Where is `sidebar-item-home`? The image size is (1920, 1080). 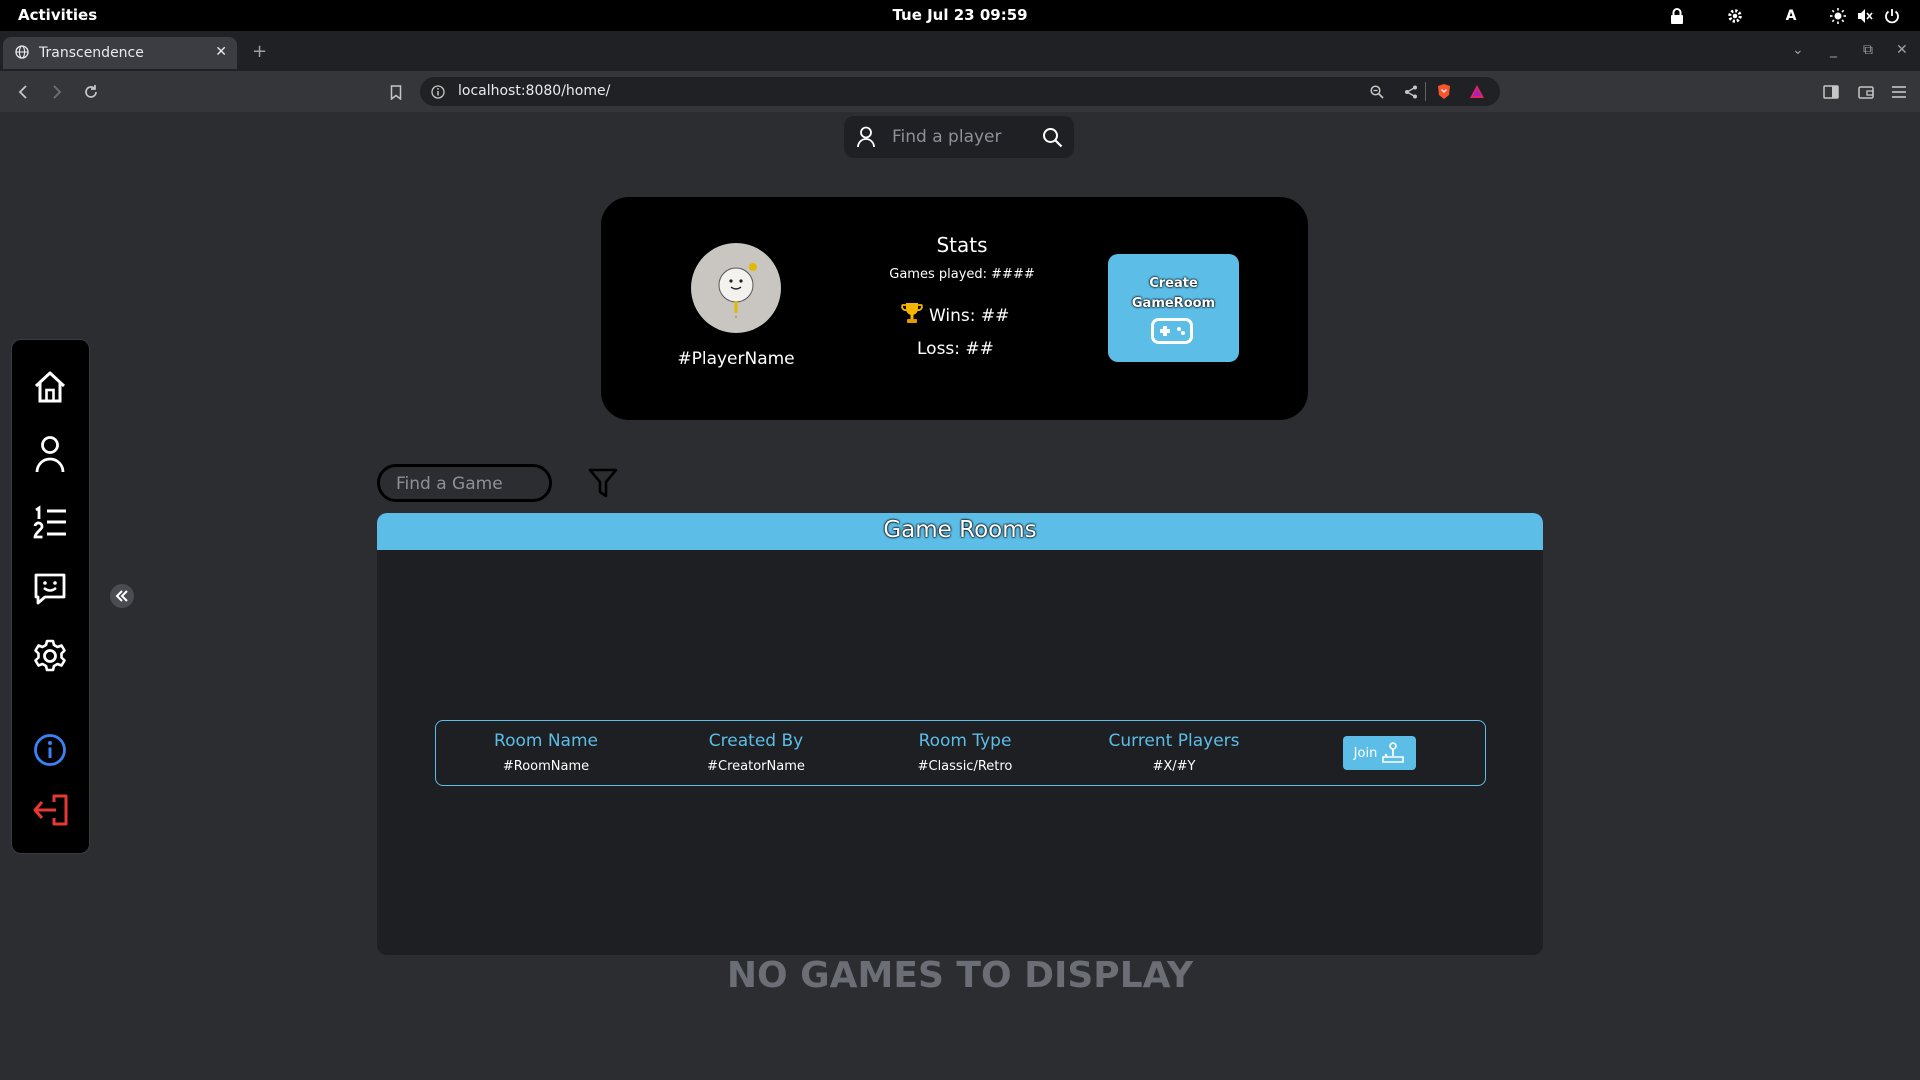 sidebar-item-home is located at coordinates (50, 387).